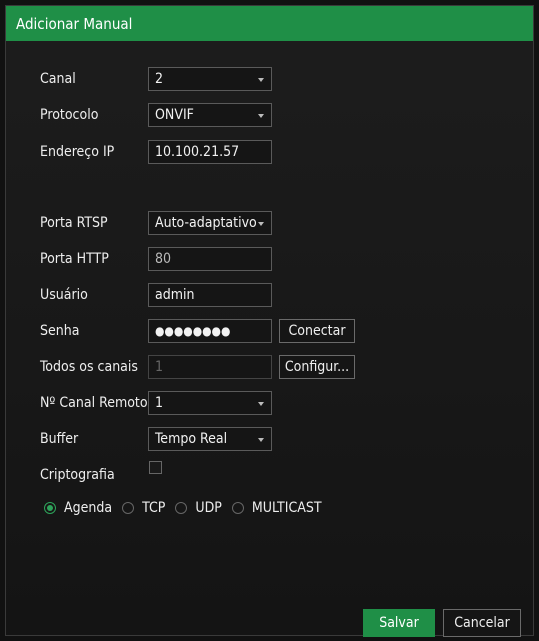 Image resolution: width=539 pixels, height=641 pixels. Describe the element at coordinates (210, 403) in the screenshot. I see `canal-remoto-select: 1` at that location.